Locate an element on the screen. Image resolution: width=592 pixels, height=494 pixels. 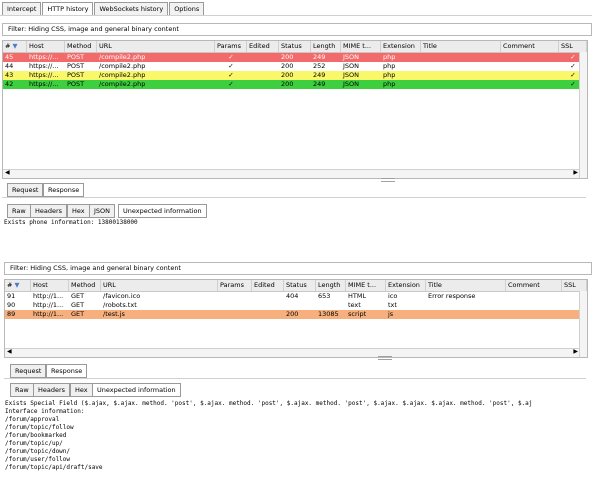
status-cell: 404 is located at coordinates (292, 296).